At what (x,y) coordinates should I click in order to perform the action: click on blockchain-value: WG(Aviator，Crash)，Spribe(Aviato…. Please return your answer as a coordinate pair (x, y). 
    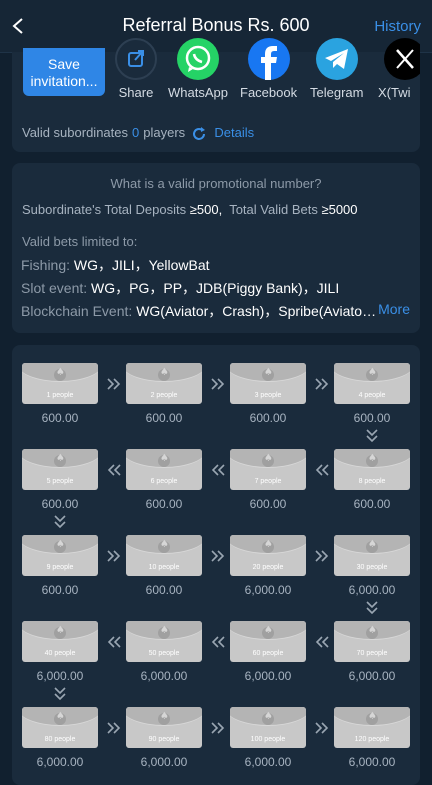
    Looking at the image, I should click on (256, 311).